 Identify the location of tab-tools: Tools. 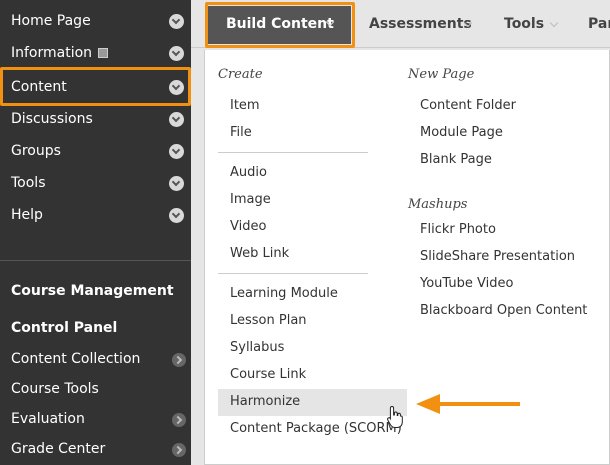
(538, 24).